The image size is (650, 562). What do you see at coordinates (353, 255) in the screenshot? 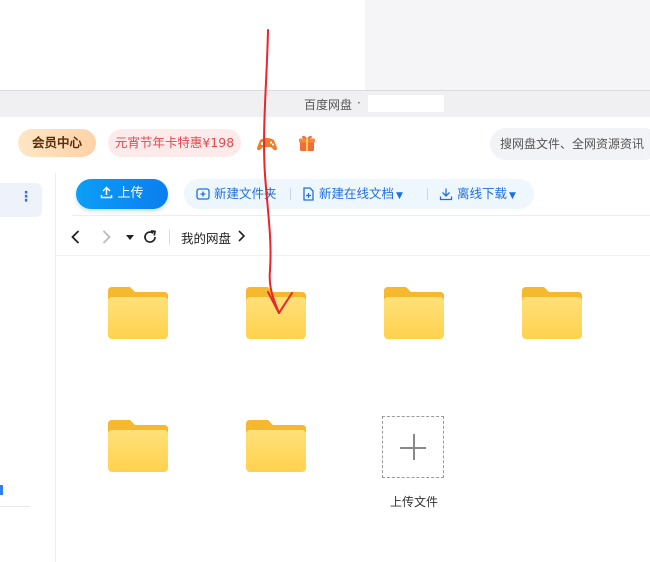
I see `navbar-divider` at bounding box center [353, 255].